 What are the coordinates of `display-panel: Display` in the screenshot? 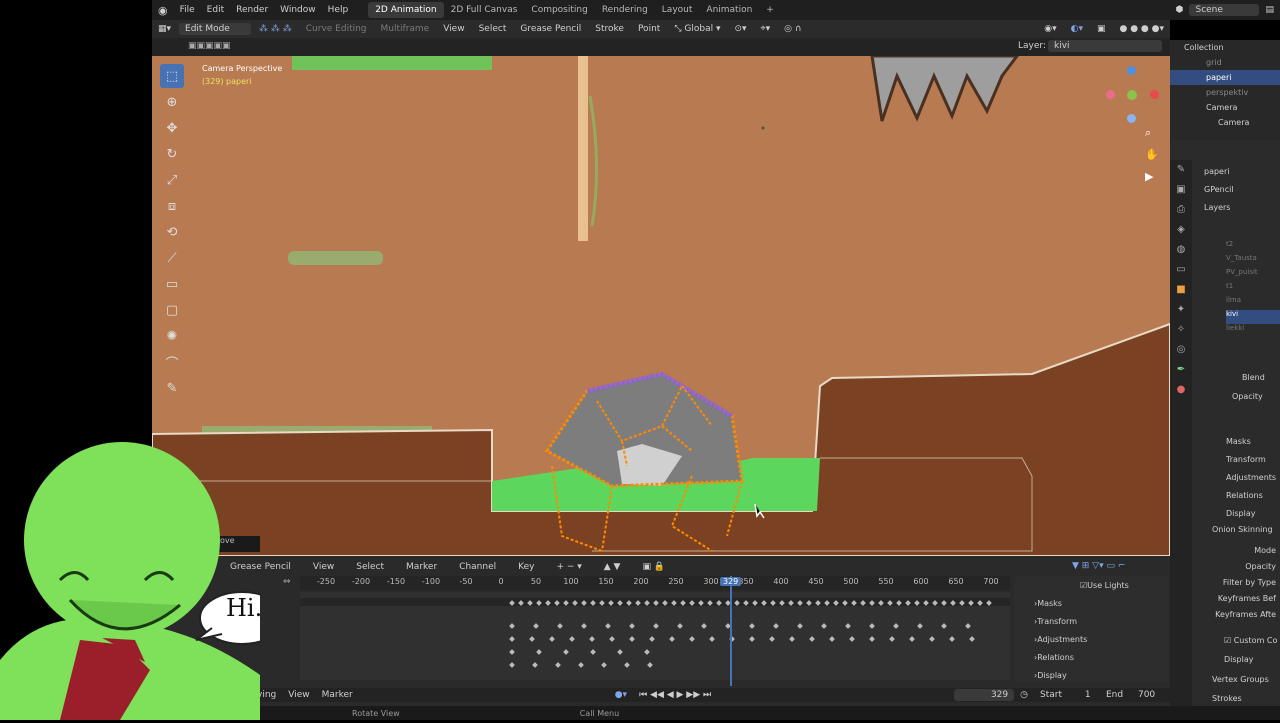 It's located at (1253, 513).